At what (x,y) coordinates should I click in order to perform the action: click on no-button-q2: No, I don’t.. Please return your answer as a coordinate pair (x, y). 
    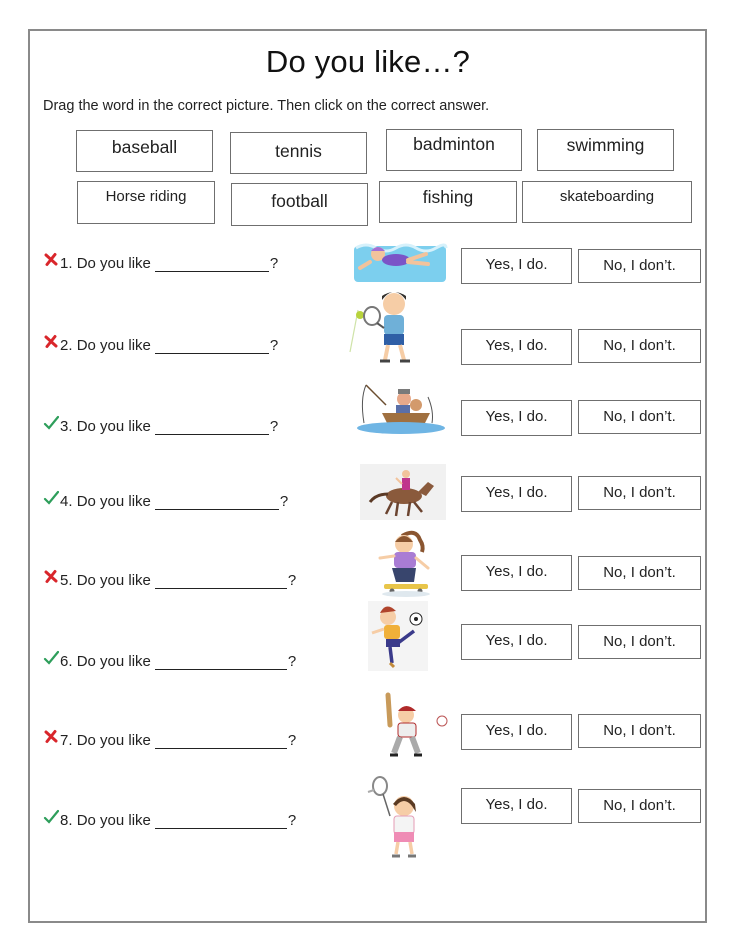
    Looking at the image, I should click on (639, 346).